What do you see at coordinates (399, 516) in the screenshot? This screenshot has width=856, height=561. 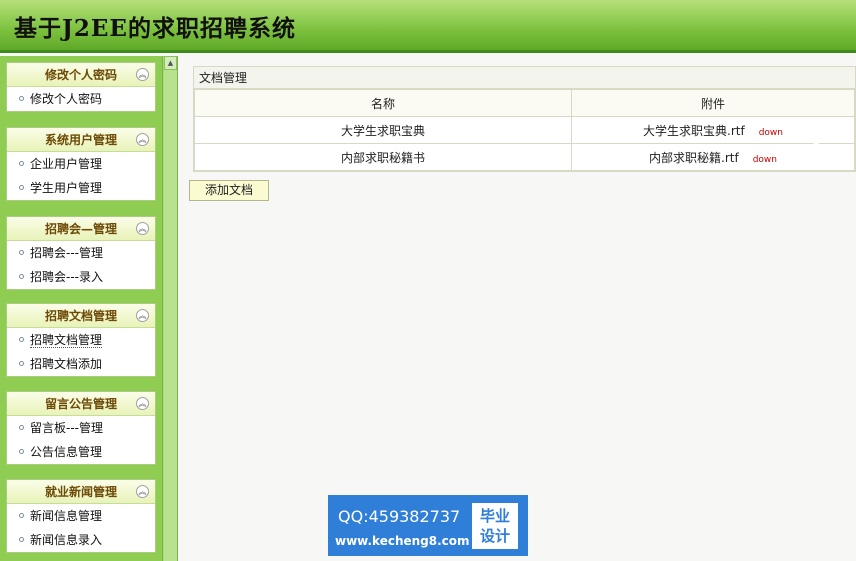 I see `watermark-qq: QQ:459382737` at bounding box center [399, 516].